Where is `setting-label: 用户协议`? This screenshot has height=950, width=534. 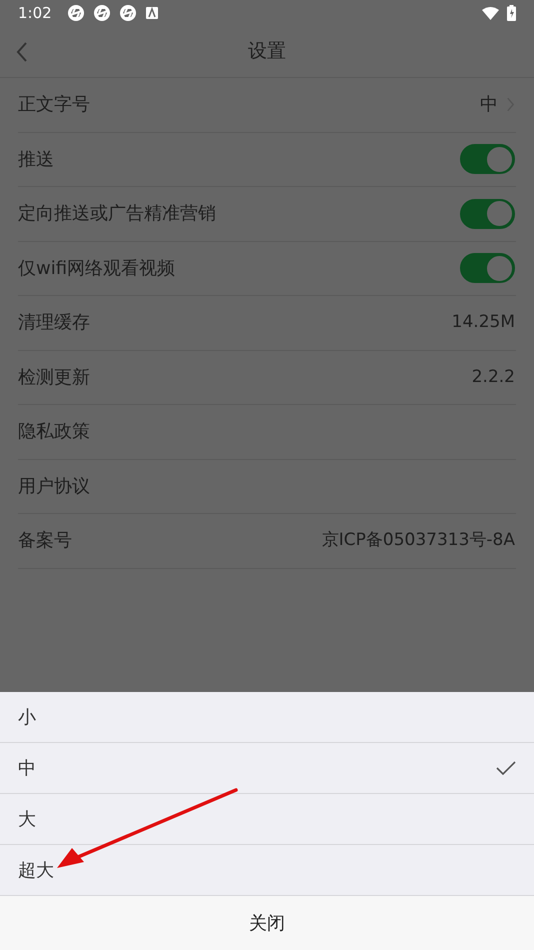
setting-label: 用户协议 is located at coordinates (54, 486).